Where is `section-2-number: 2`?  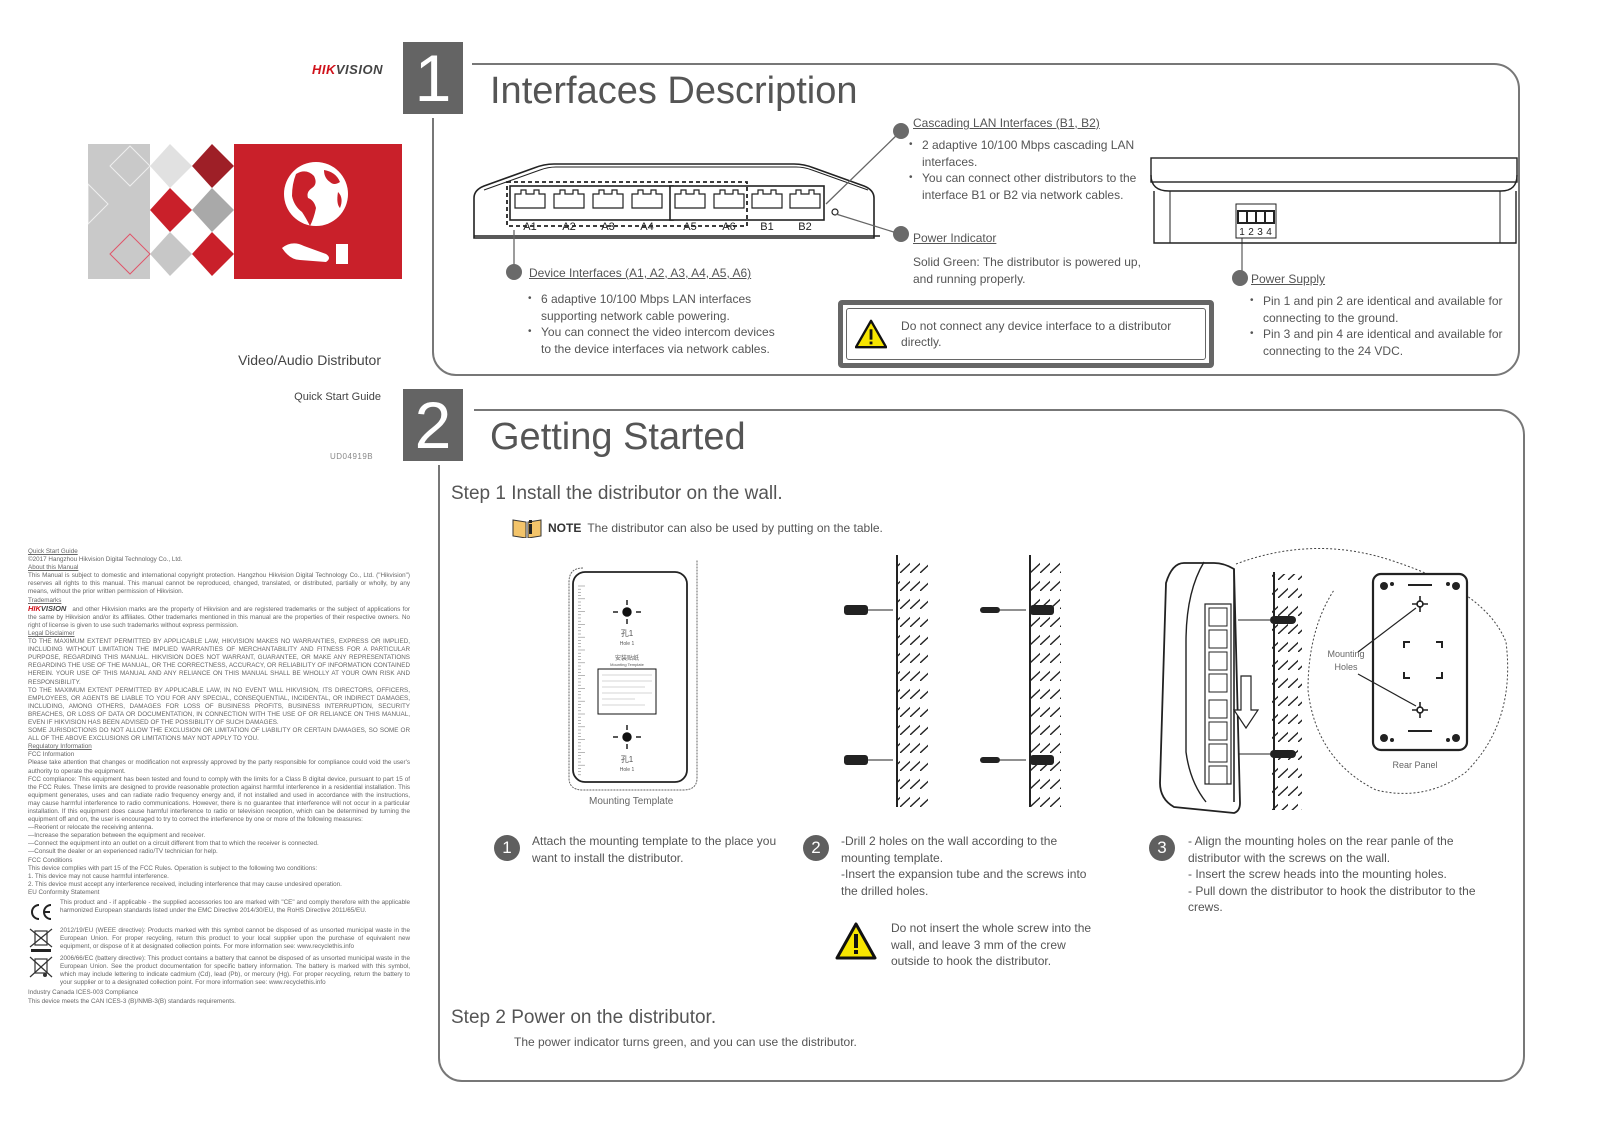 section-2-number: 2 is located at coordinates (433, 425).